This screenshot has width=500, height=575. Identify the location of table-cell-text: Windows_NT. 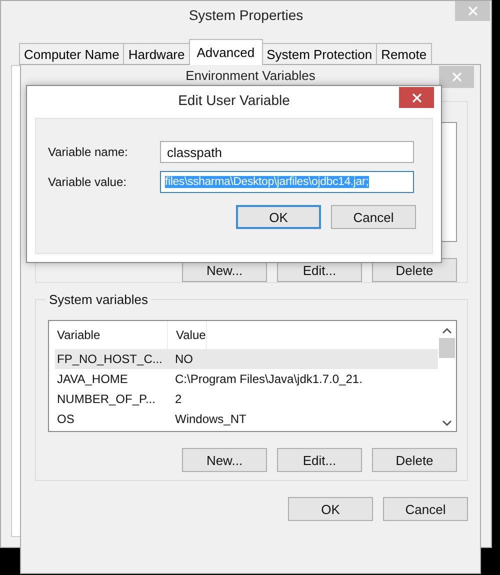
(210, 419).